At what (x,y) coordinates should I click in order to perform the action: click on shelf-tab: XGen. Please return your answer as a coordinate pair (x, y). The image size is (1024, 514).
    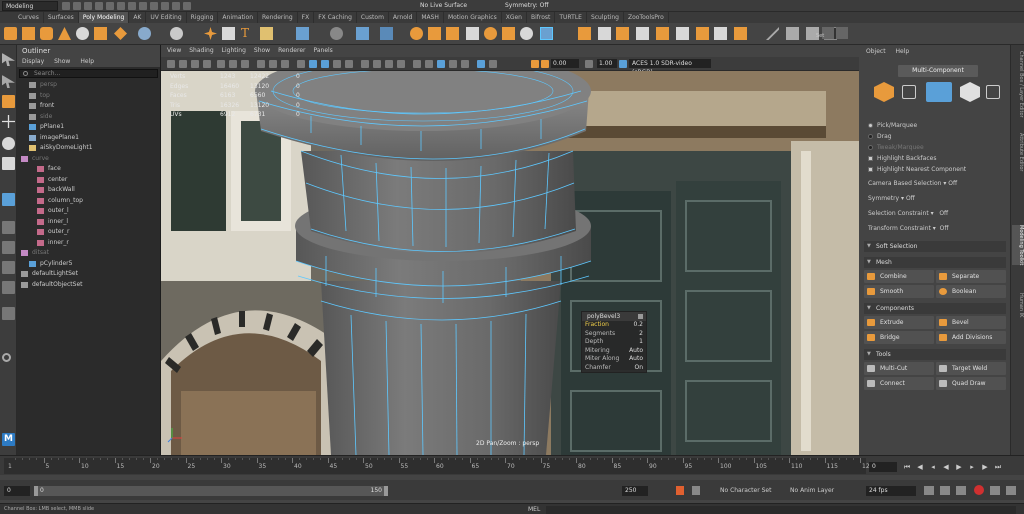
    Looking at the image, I should click on (514, 17).